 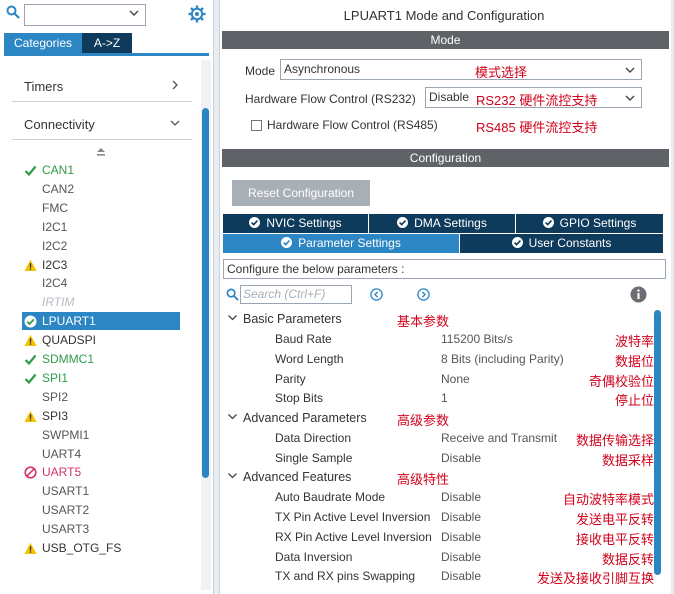 What do you see at coordinates (638, 294) in the screenshot?
I see `info-icon` at bounding box center [638, 294].